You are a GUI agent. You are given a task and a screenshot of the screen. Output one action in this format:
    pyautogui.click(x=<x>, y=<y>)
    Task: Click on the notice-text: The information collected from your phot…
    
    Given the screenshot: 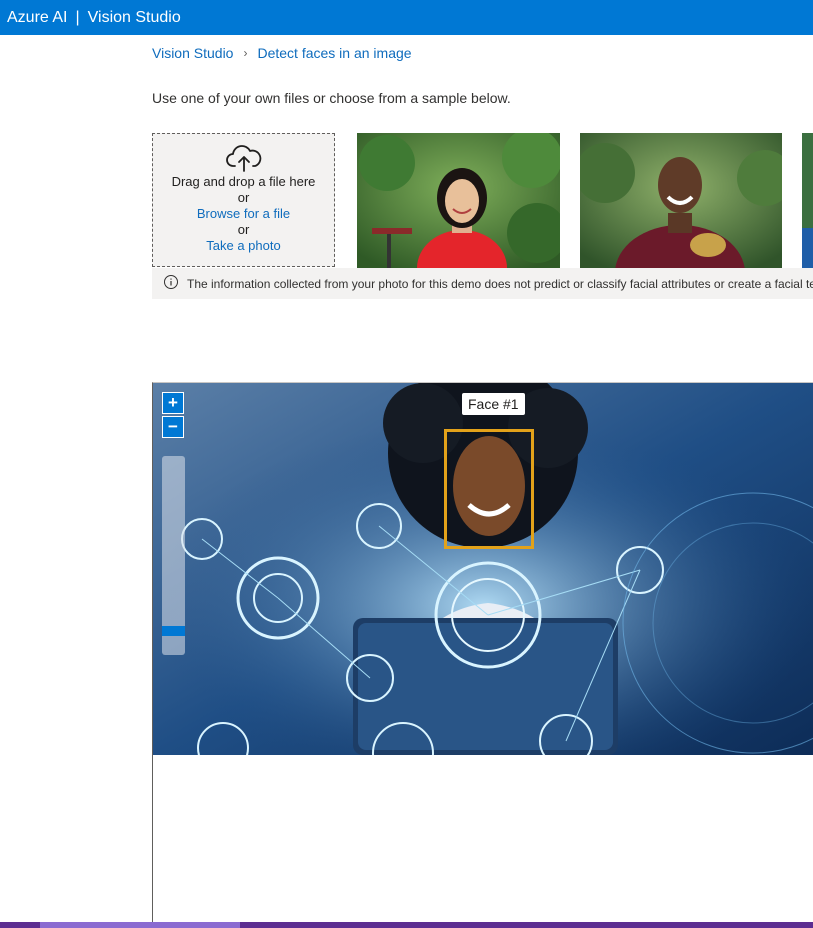 What is the action you would take?
    pyautogui.click(x=500, y=283)
    